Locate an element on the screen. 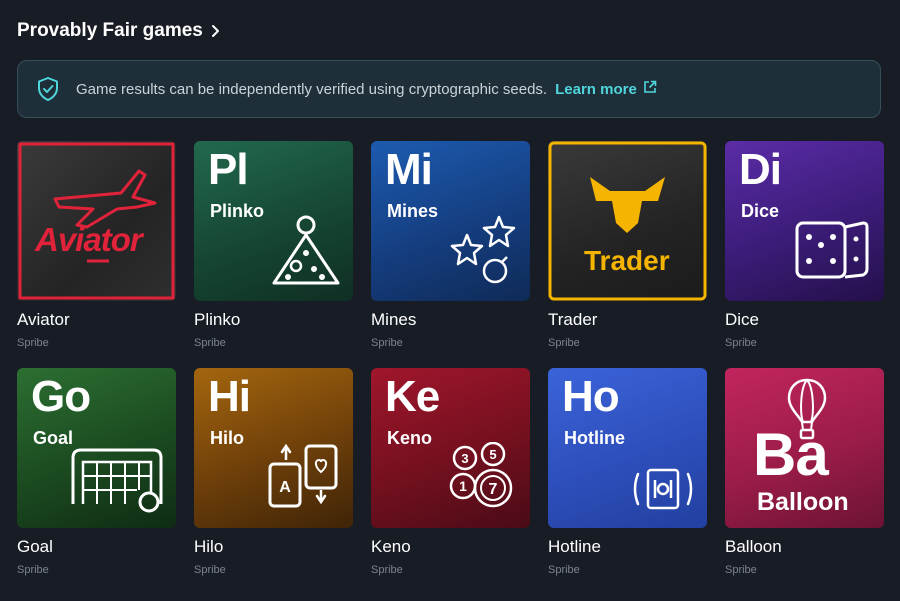 This screenshot has width=900, height=601. tile-abbreviation: Ke is located at coordinates (412, 396).